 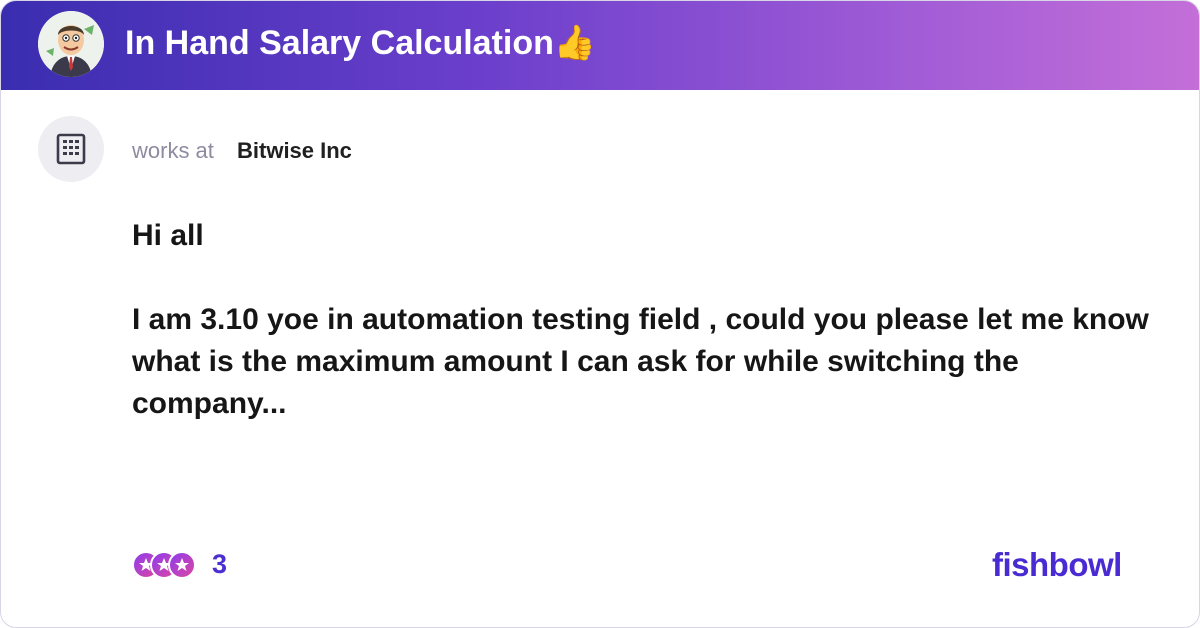 I want to click on works-at-label: works at, so click(x=173, y=150).